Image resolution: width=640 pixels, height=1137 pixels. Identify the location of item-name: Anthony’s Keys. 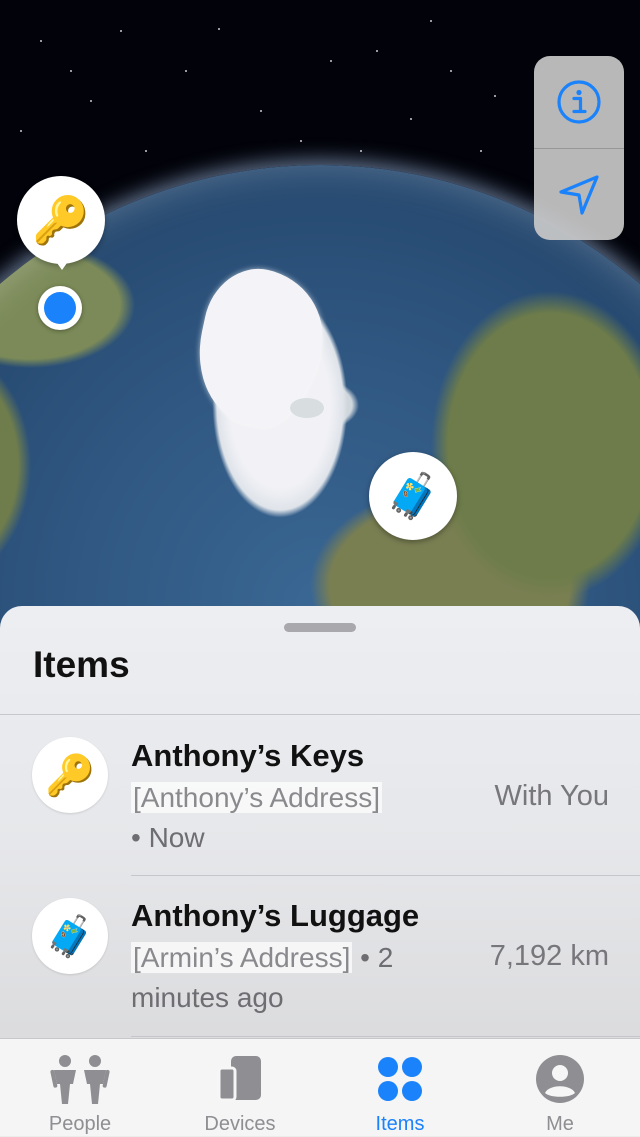
(248, 755).